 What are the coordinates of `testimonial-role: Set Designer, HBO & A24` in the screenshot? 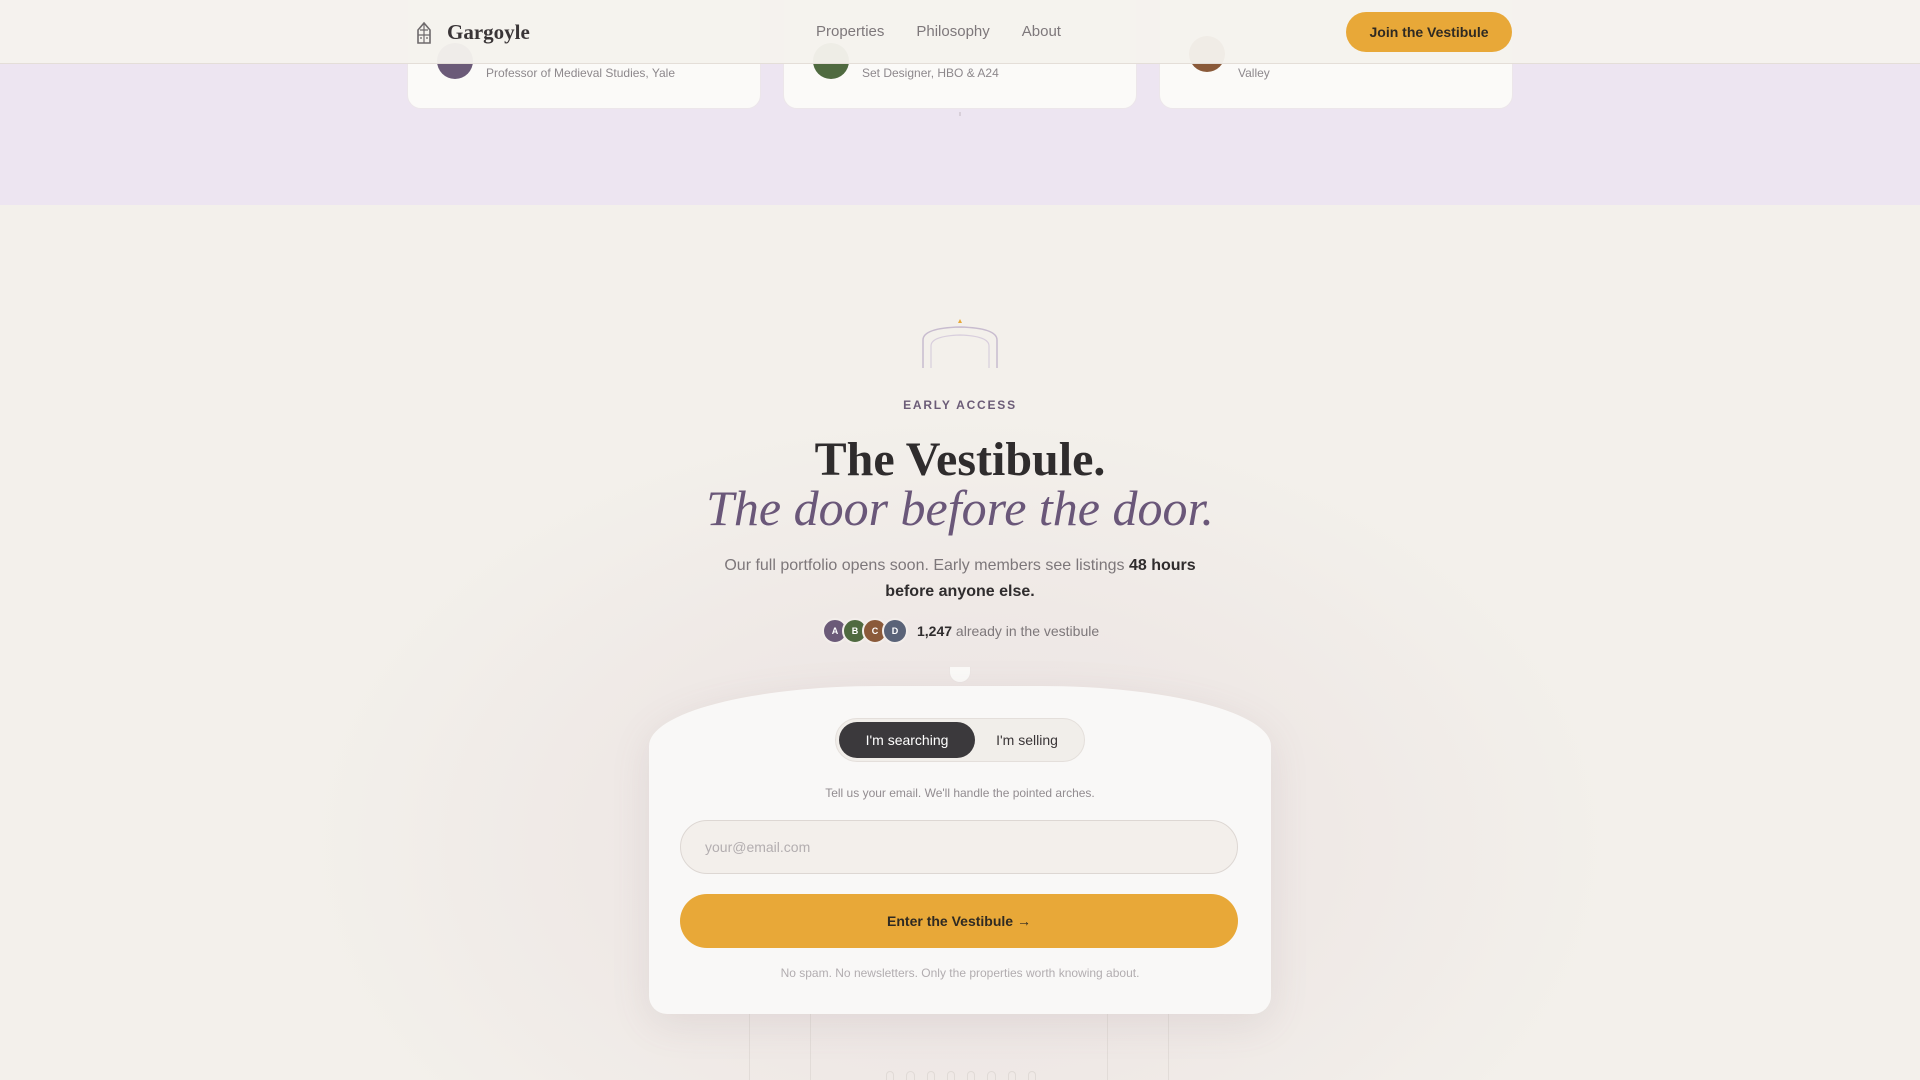 It's located at (930, 73).